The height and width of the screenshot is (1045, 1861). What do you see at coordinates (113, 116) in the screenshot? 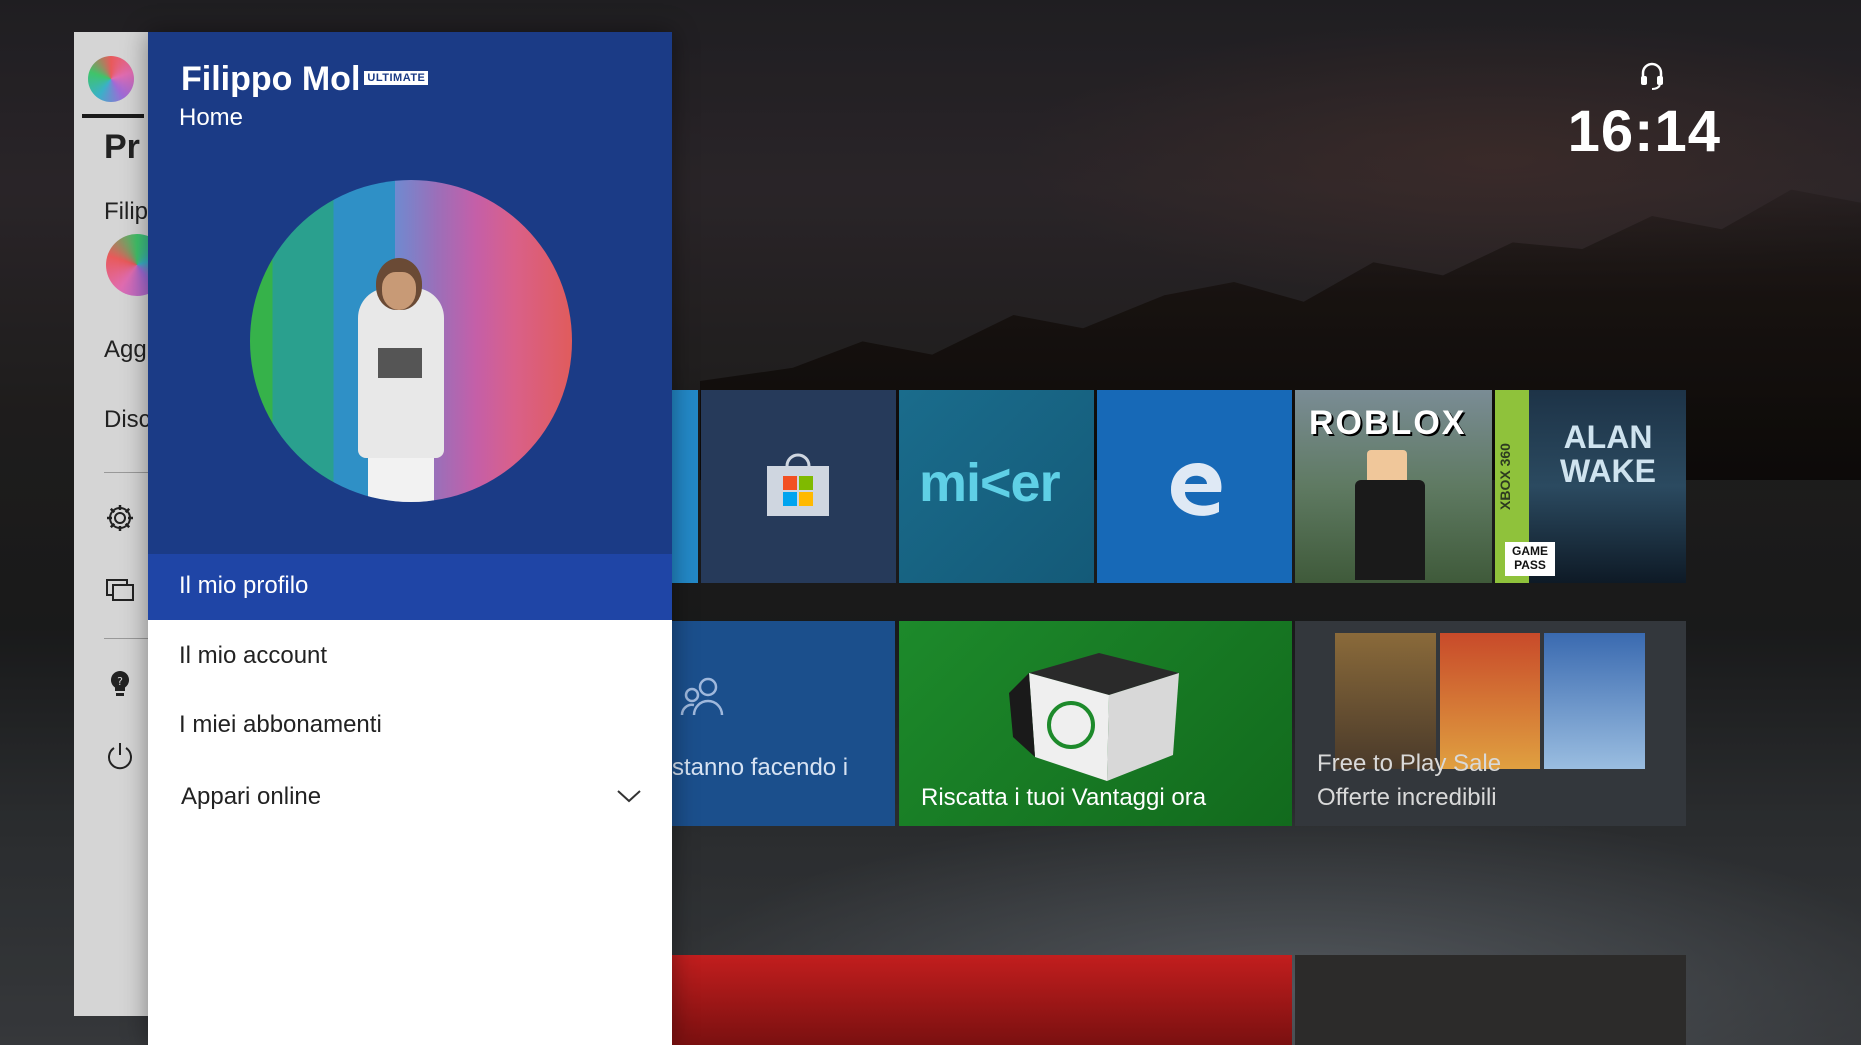
I see `guide-tab-indicator` at bounding box center [113, 116].